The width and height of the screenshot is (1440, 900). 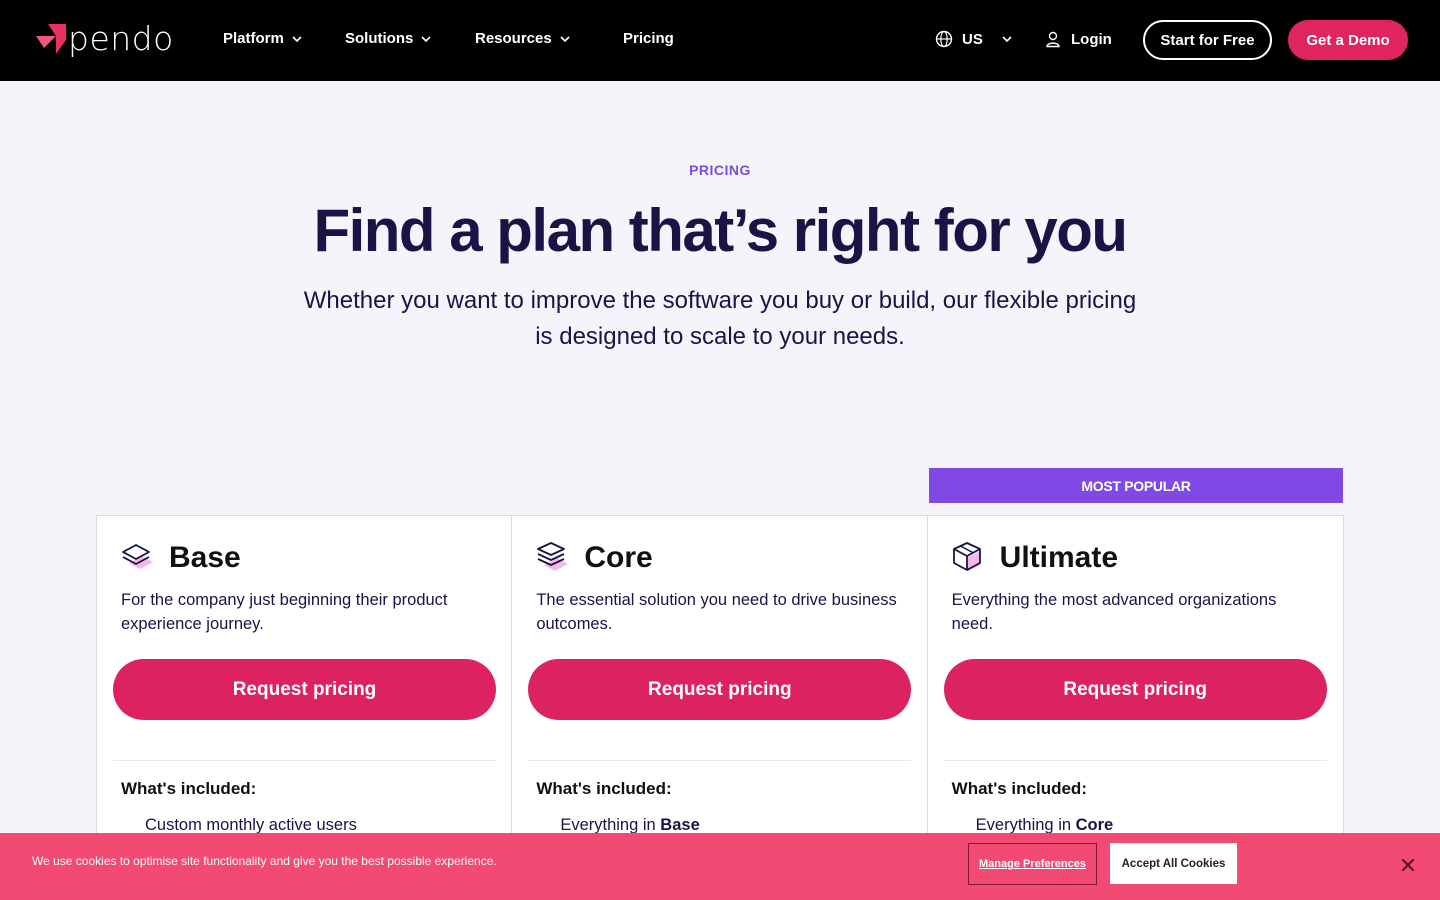 What do you see at coordinates (379, 38) in the screenshot?
I see `nav-solutions-label: Solutions` at bounding box center [379, 38].